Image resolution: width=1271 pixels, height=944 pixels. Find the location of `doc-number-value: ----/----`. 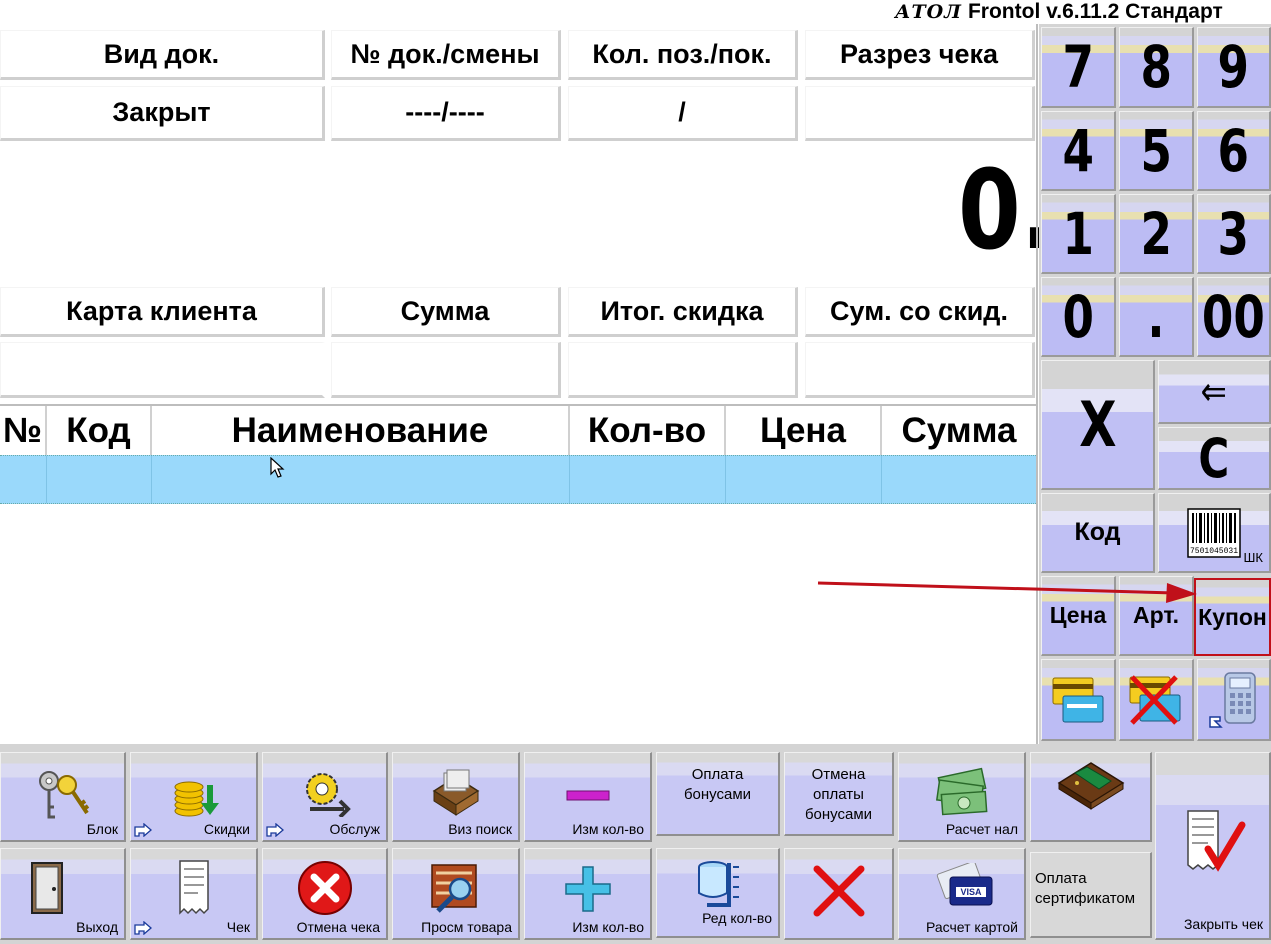

doc-number-value: ----/---- is located at coordinates (446, 113).